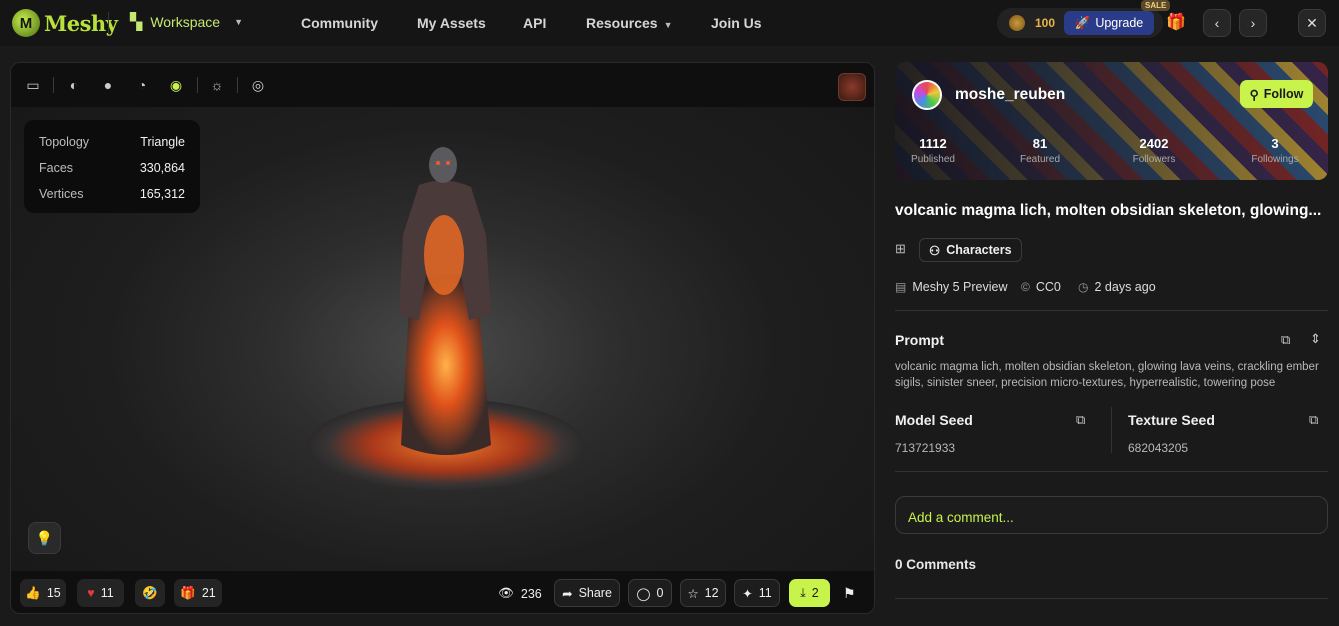 This screenshot has height=626, width=1339. What do you see at coordinates (979, 250) in the screenshot?
I see `category-label: Characters` at bounding box center [979, 250].